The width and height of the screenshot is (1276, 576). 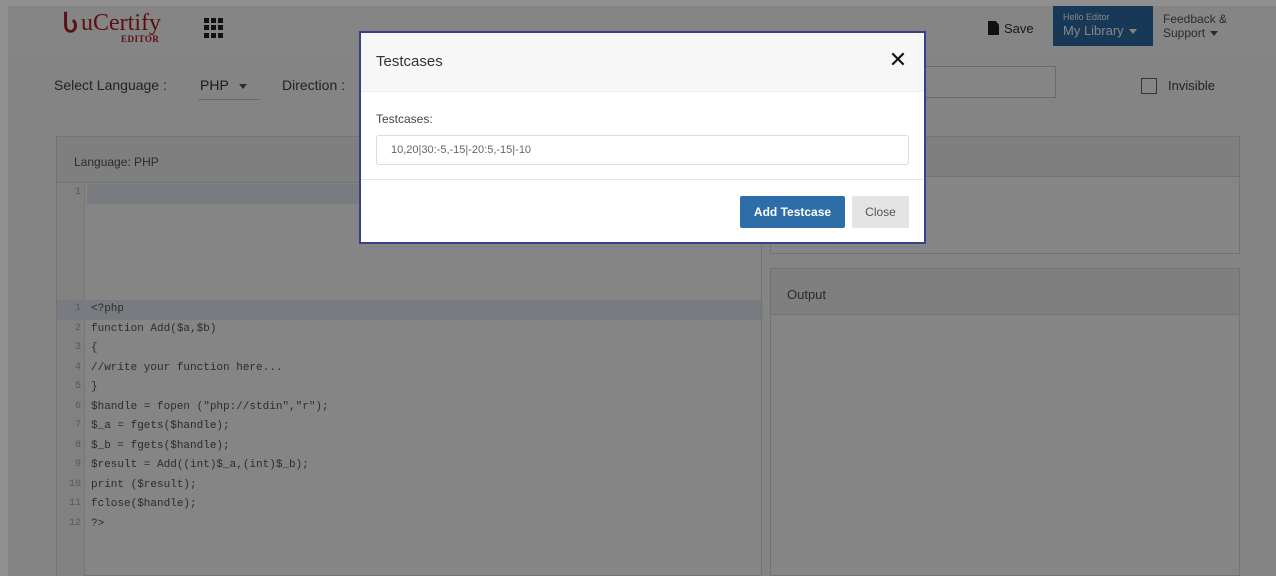 What do you see at coordinates (792, 212) in the screenshot?
I see `add-testcase-button: Add Testcase` at bounding box center [792, 212].